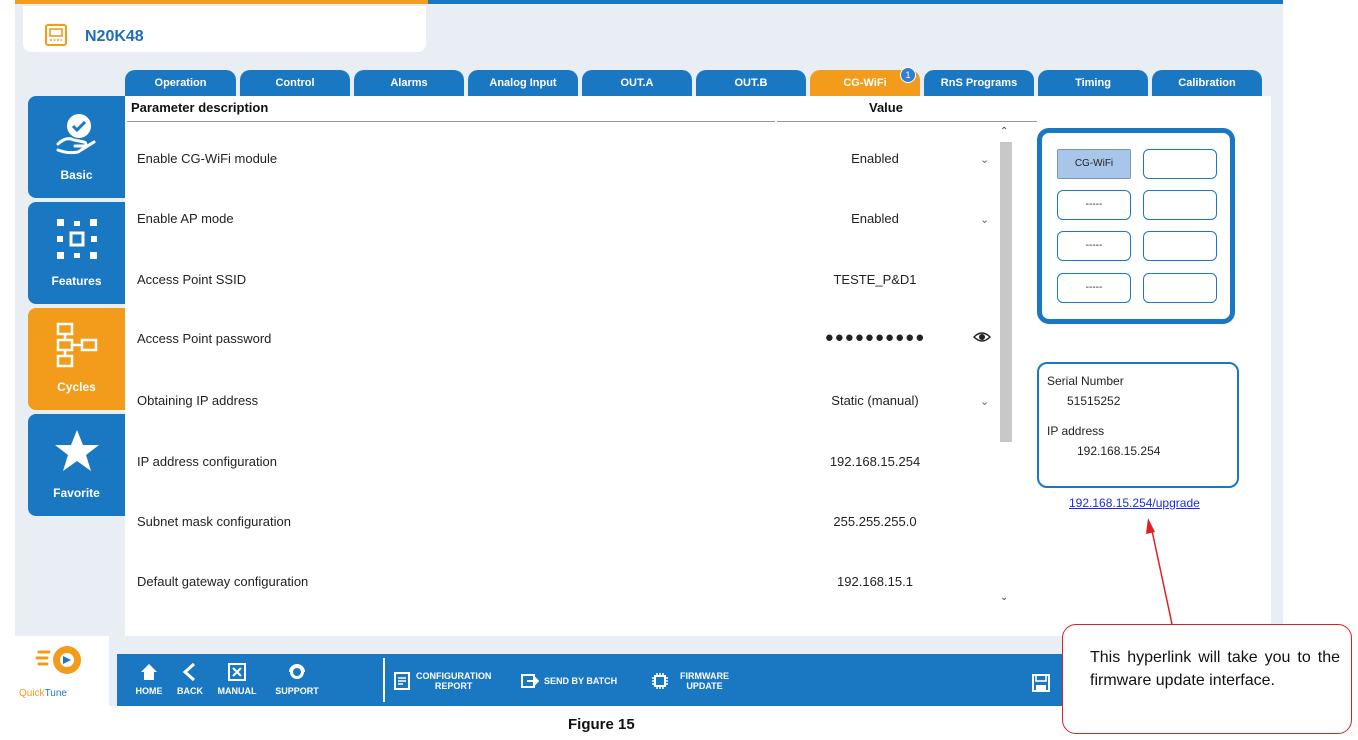  I want to click on quicktune-wordmark: QuickTune, so click(43, 693).